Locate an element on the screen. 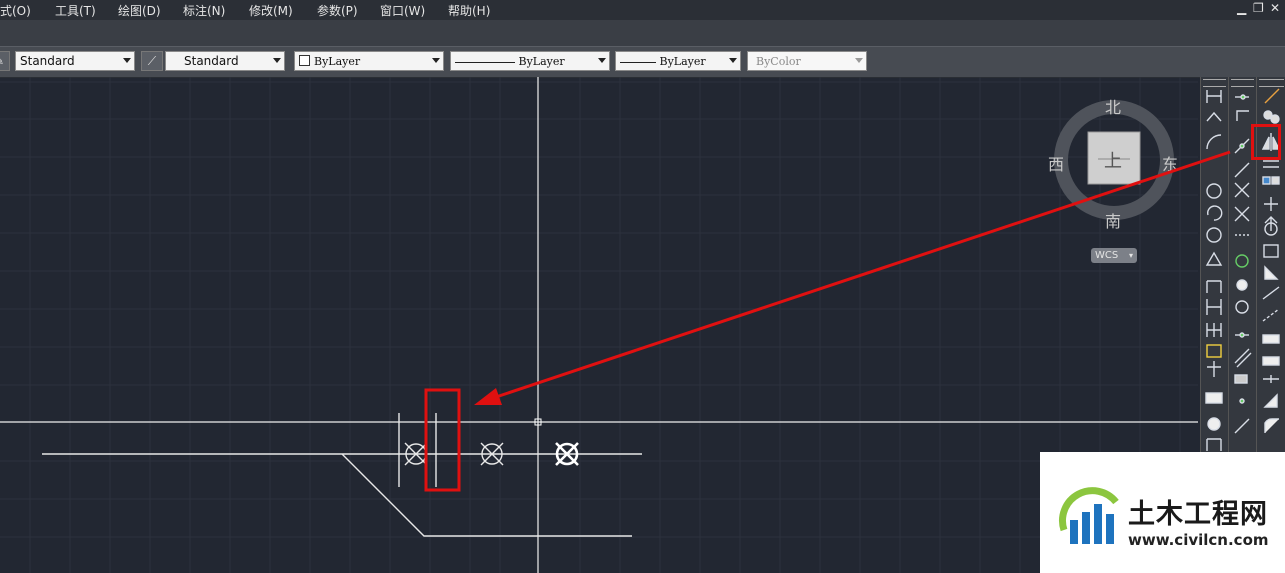 The width and height of the screenshot is (1285, 573). watermark-logo: 土木工程网 www.civilcn.com is located at coordinates (1162, 512).